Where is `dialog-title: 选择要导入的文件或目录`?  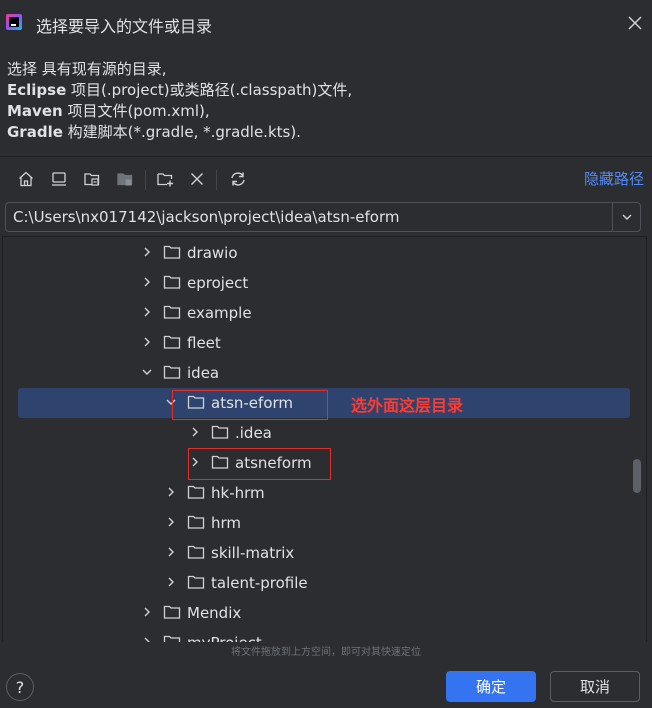
dialog-title: 选择要导入的文件或目录 is located at coordinates (124, 26).